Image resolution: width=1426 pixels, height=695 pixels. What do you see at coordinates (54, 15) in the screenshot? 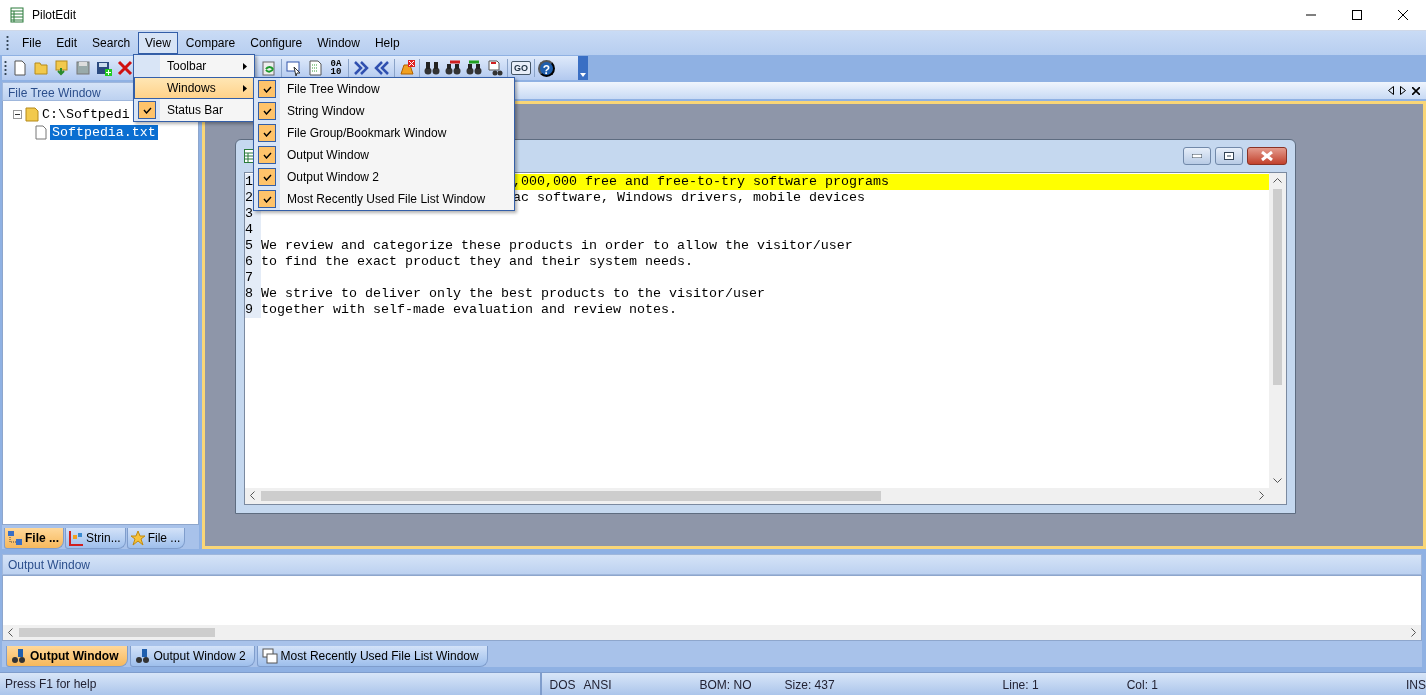
I see `window-title: PilotEdit` at bounding box center [54, 15].